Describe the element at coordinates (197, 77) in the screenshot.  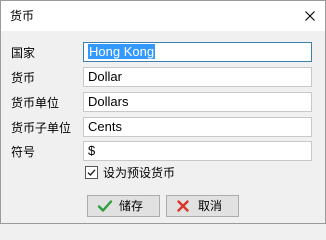
I see `currency-field: Dollar` at that location.